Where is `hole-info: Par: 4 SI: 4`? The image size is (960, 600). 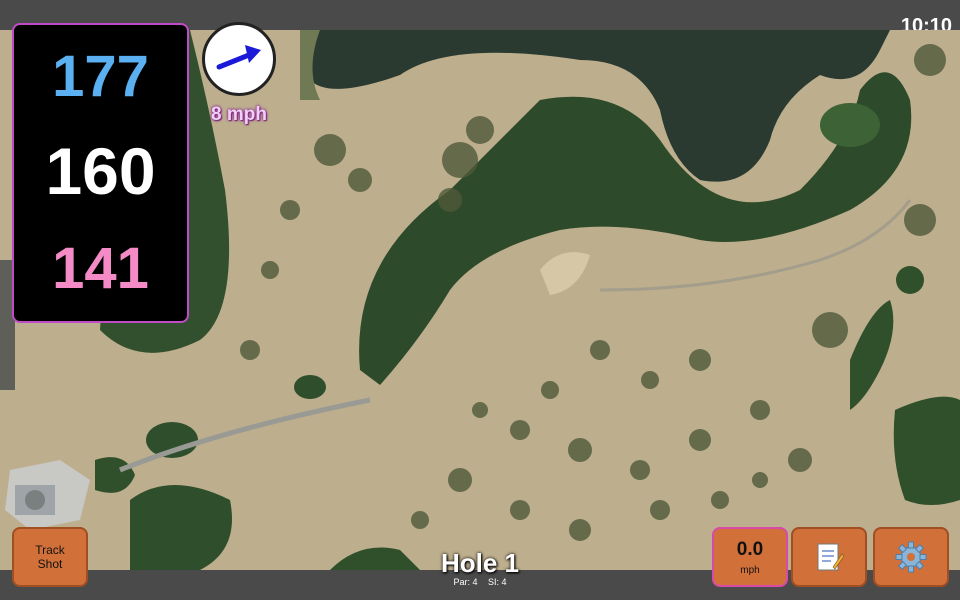
hole-info: Par: 4 SI: 4 is located at coordinates (480, 582).